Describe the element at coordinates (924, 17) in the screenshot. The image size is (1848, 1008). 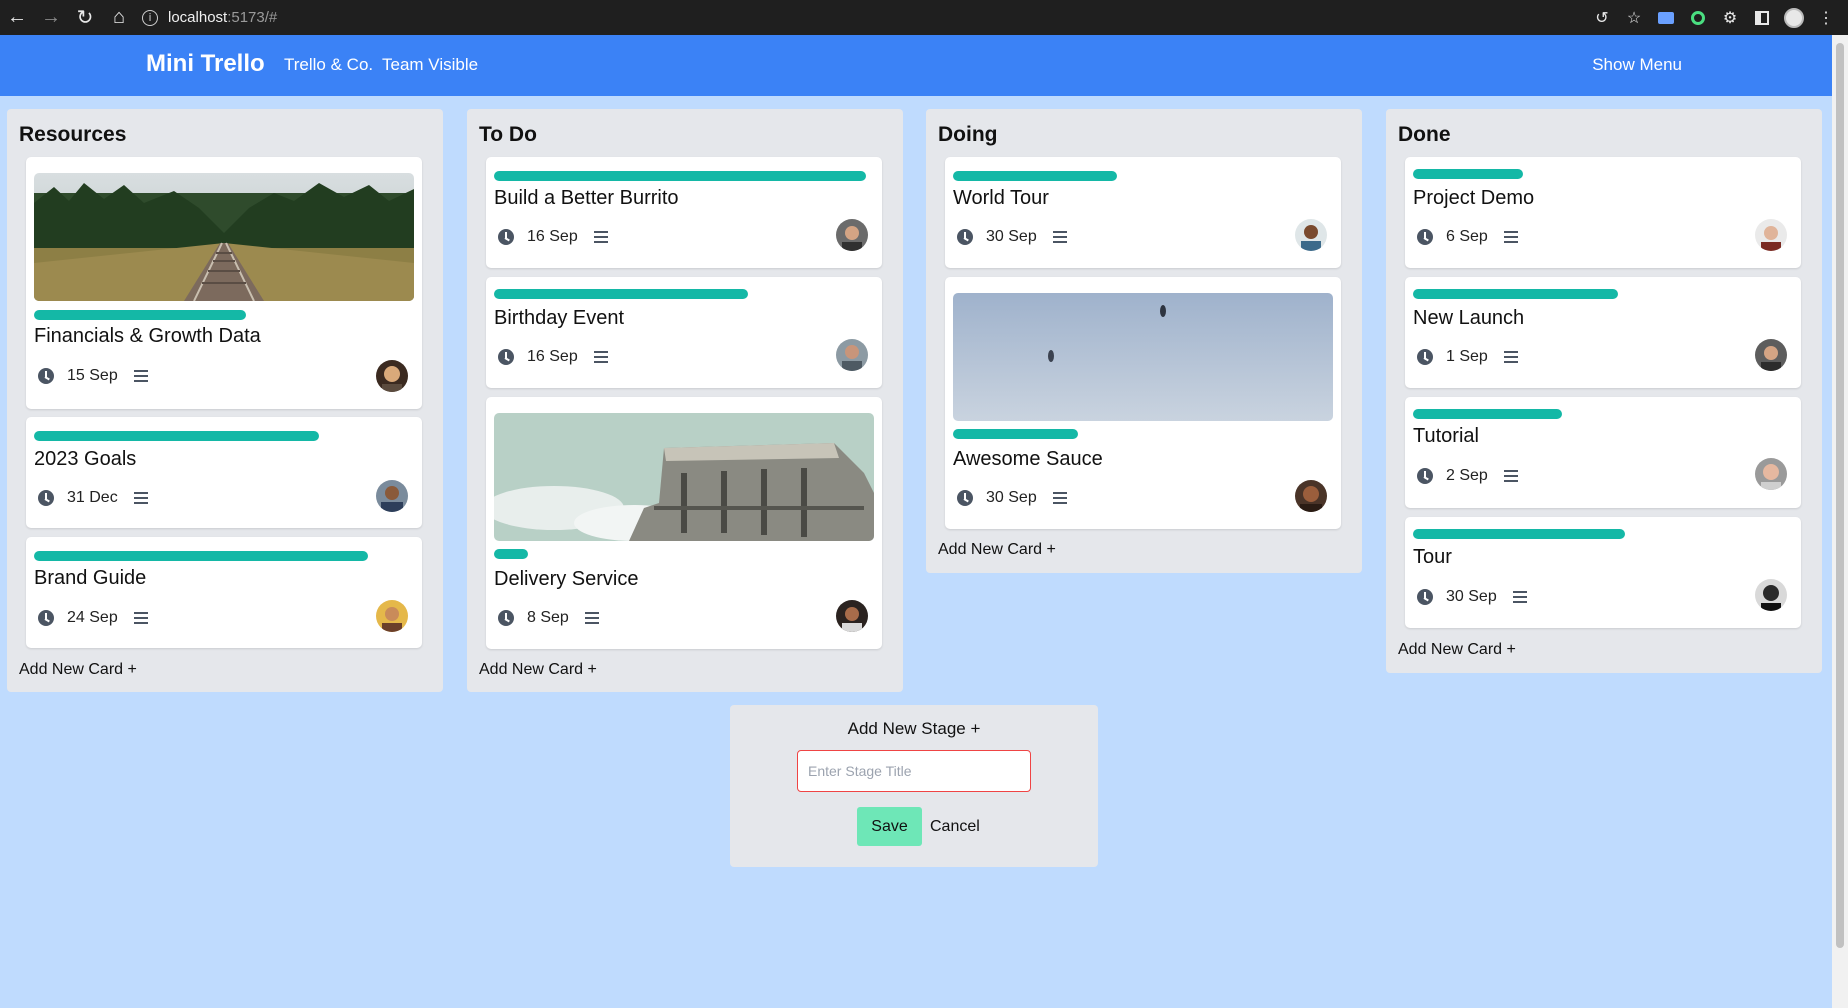
I see `browser-toolbar: ← → ↻ ⌂ i localhost:5173/# ↺ ☆ ⚙ ⋮` at that location.